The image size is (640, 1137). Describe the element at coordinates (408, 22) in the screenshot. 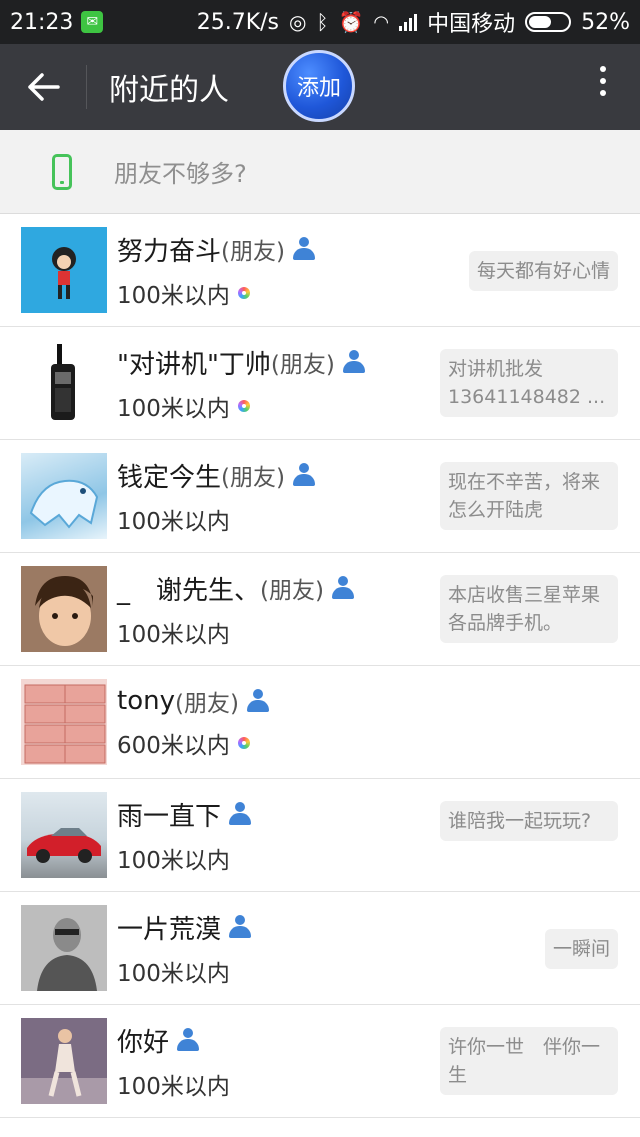

I see `signal-icon` at that location.